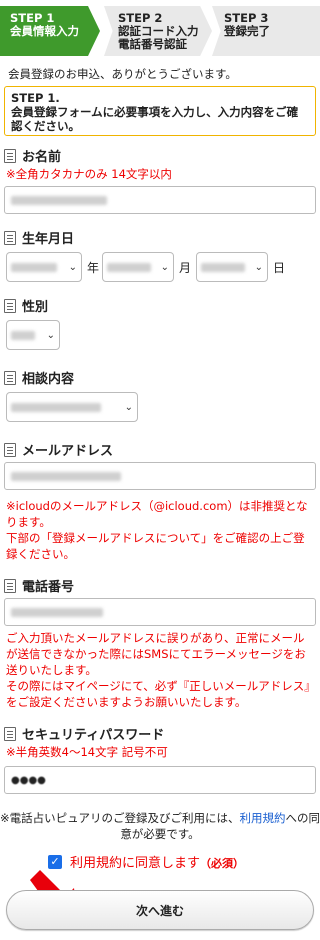 The image size is (320, 940). Describe the element at coordinates (89, 174) in the screenshot. I see `name-hint: ※全角カタカナのみ 14文字以内` at that location.